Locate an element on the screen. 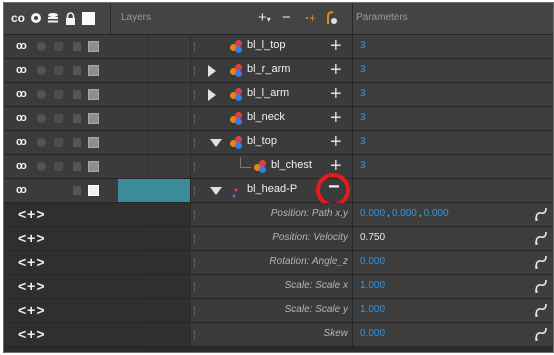 The height and width of the screenshot is (355, 554). layer-row: co bl_l_top +3 is located at coordinates (278, 47).